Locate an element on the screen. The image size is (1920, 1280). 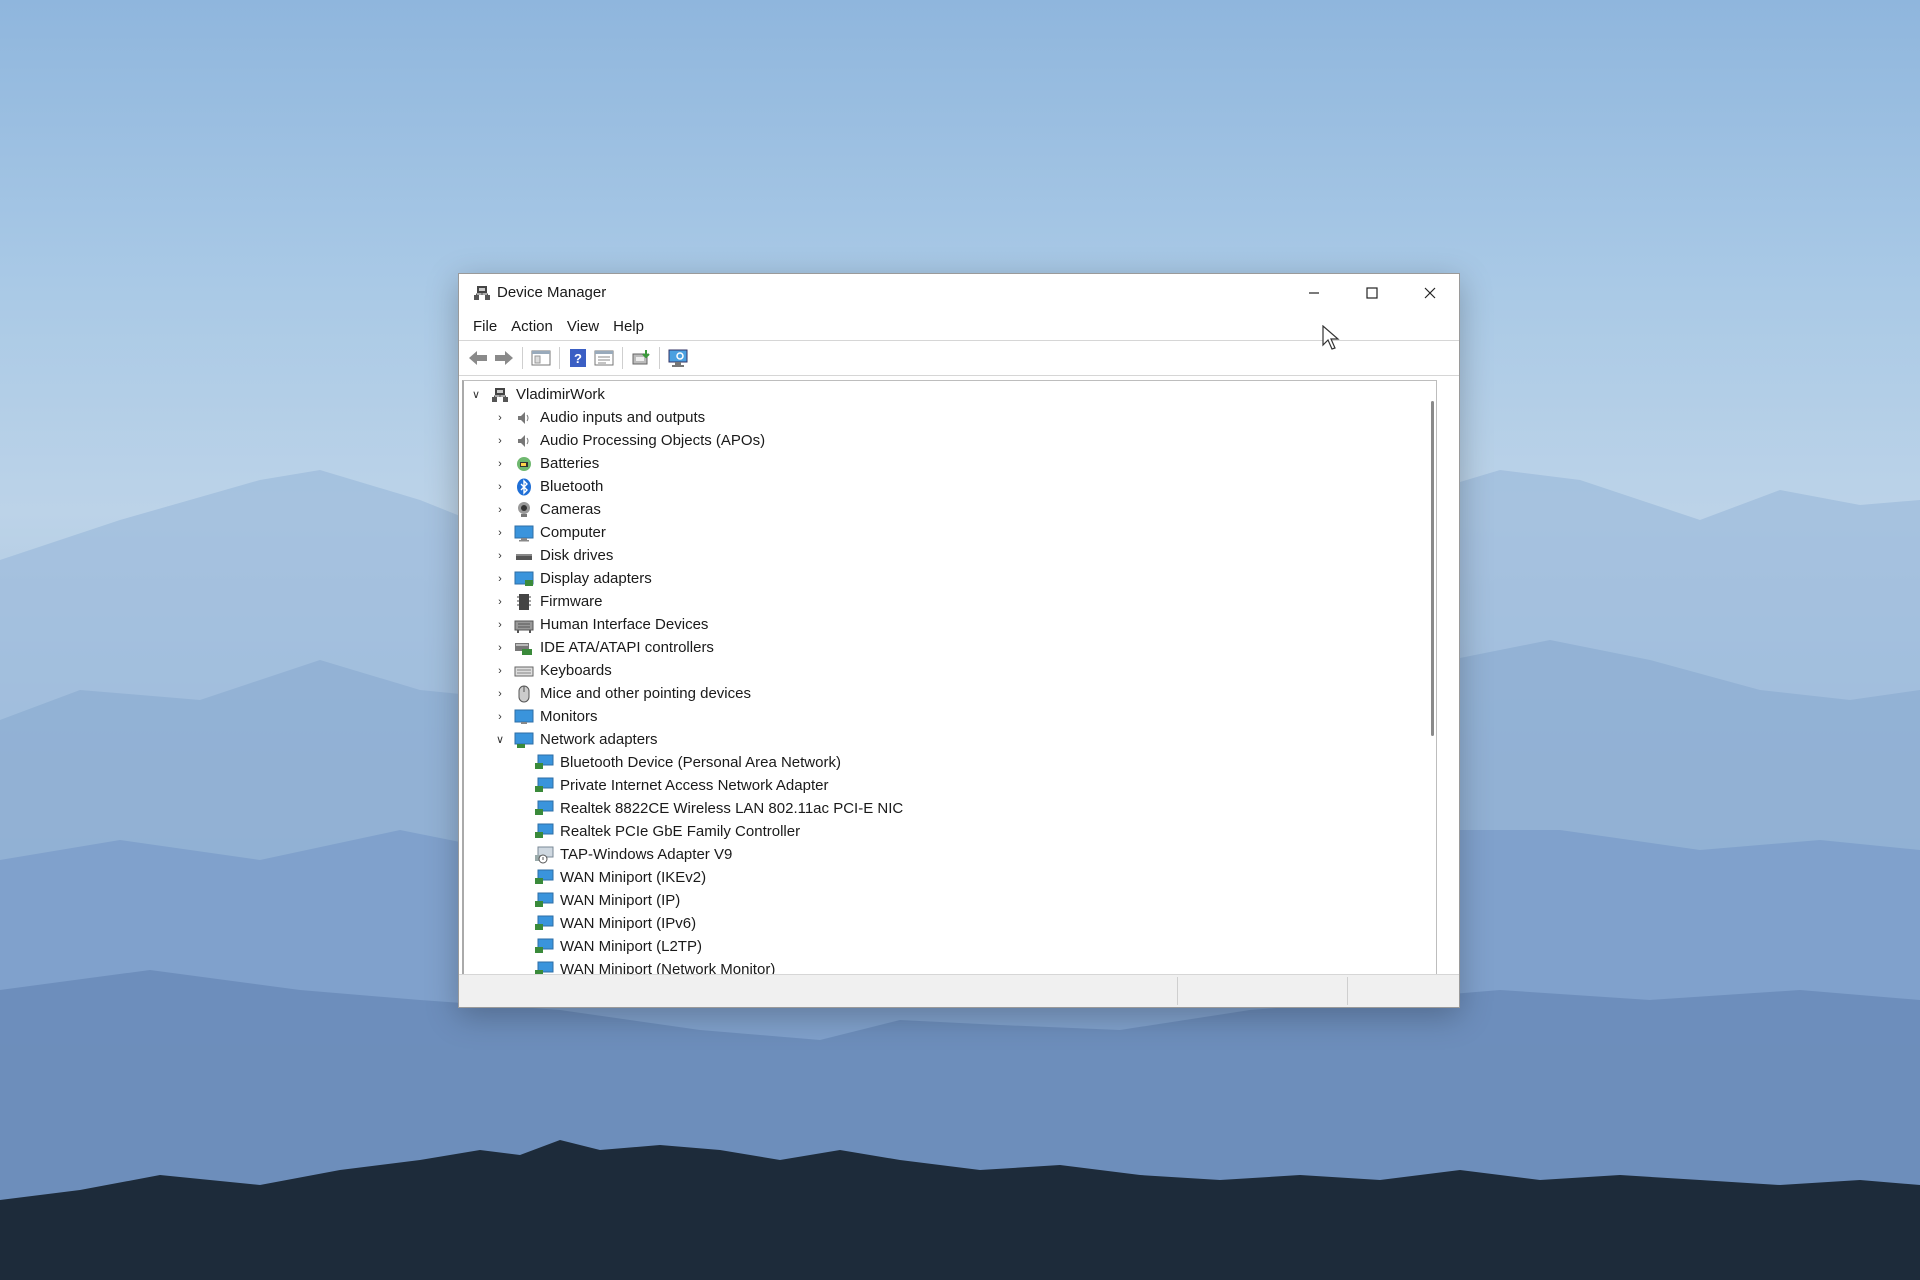
minimize-icon is located at coordinates (1314, 293).